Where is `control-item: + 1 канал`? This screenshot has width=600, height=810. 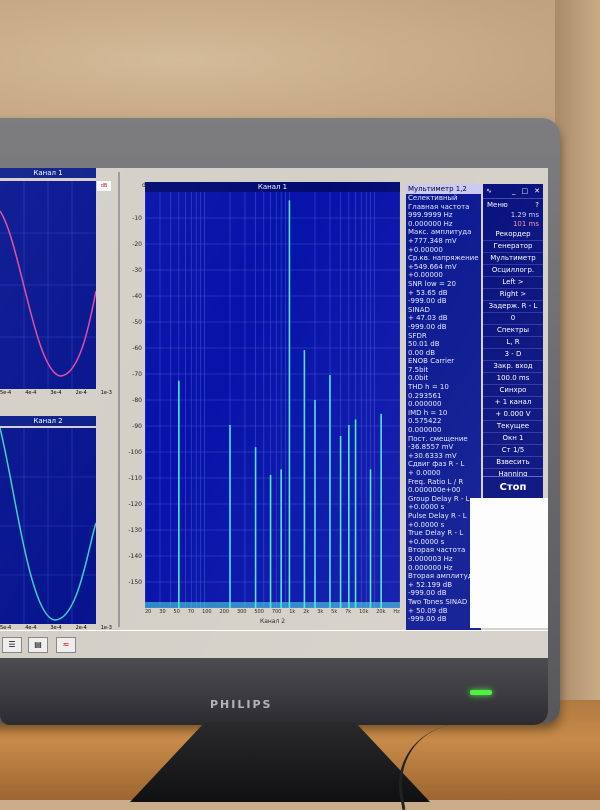 control-item: + 1 канал is located at coordinates (513, 403).